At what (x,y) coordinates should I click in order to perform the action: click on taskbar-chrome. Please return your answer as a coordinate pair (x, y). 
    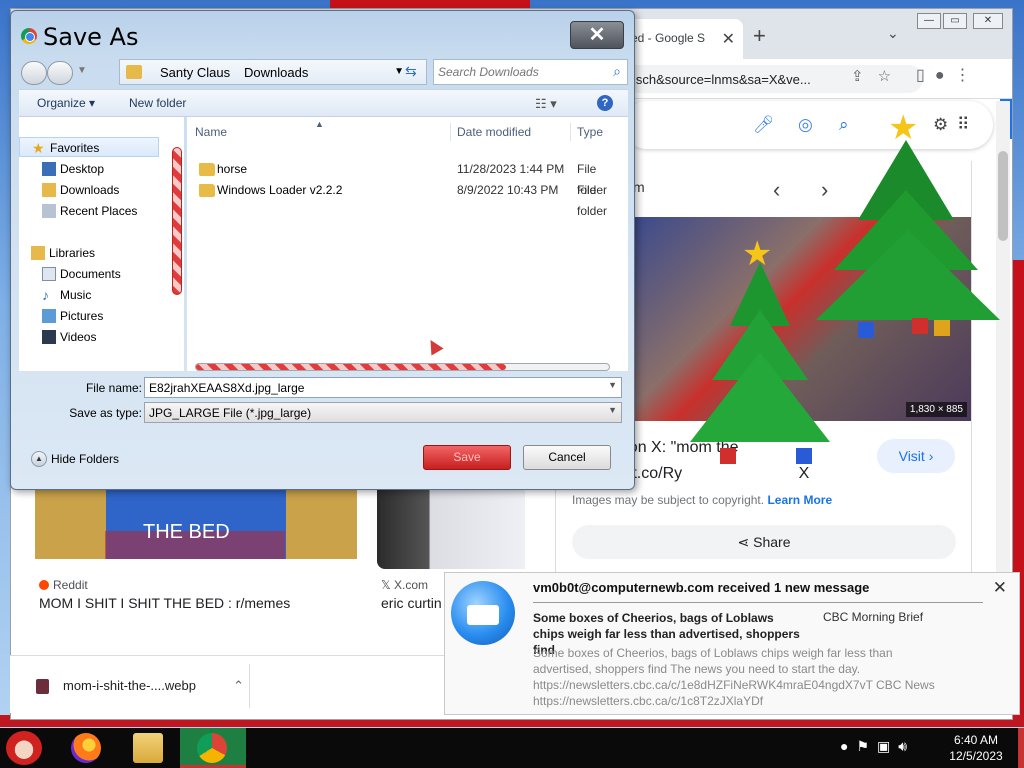
    Looking at the image, I should click on (213, 748).